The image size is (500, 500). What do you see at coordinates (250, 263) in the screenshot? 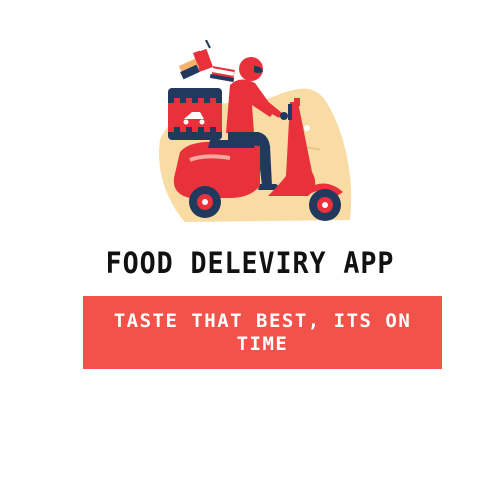
I see `app-title: FOOD DELEVIRY APP` at bounding box center [250, 263].